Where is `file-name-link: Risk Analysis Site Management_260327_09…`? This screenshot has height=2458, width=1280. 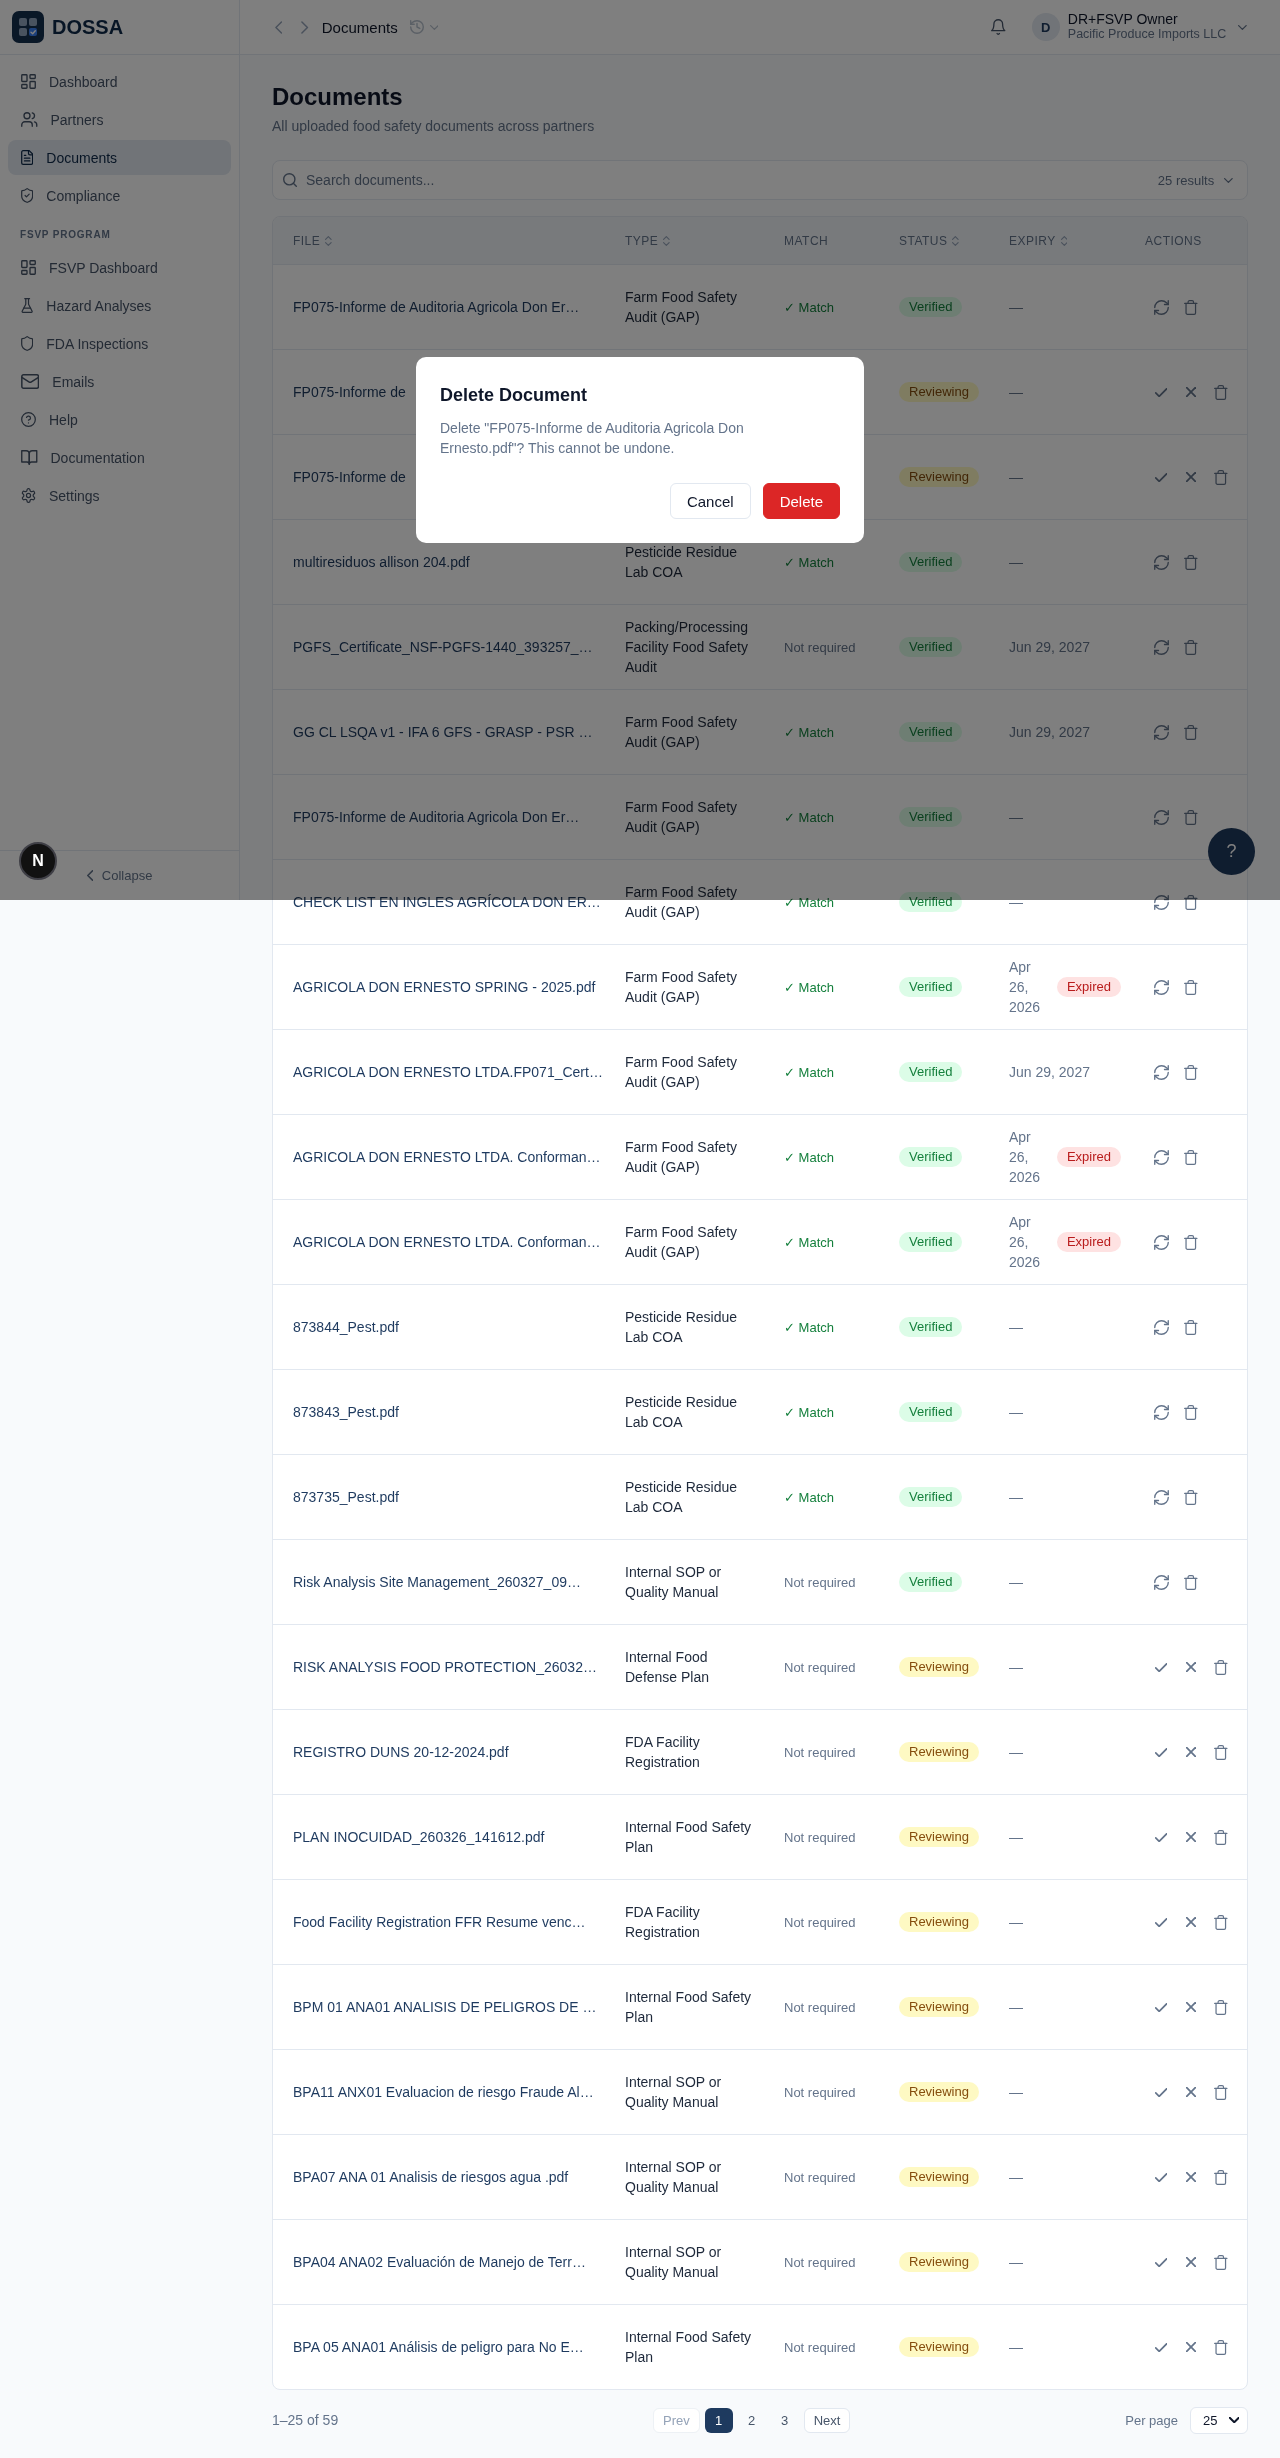 file-name-link: Risk Analysis Site Management_260327_09… is located at coordinates (437, 1582).